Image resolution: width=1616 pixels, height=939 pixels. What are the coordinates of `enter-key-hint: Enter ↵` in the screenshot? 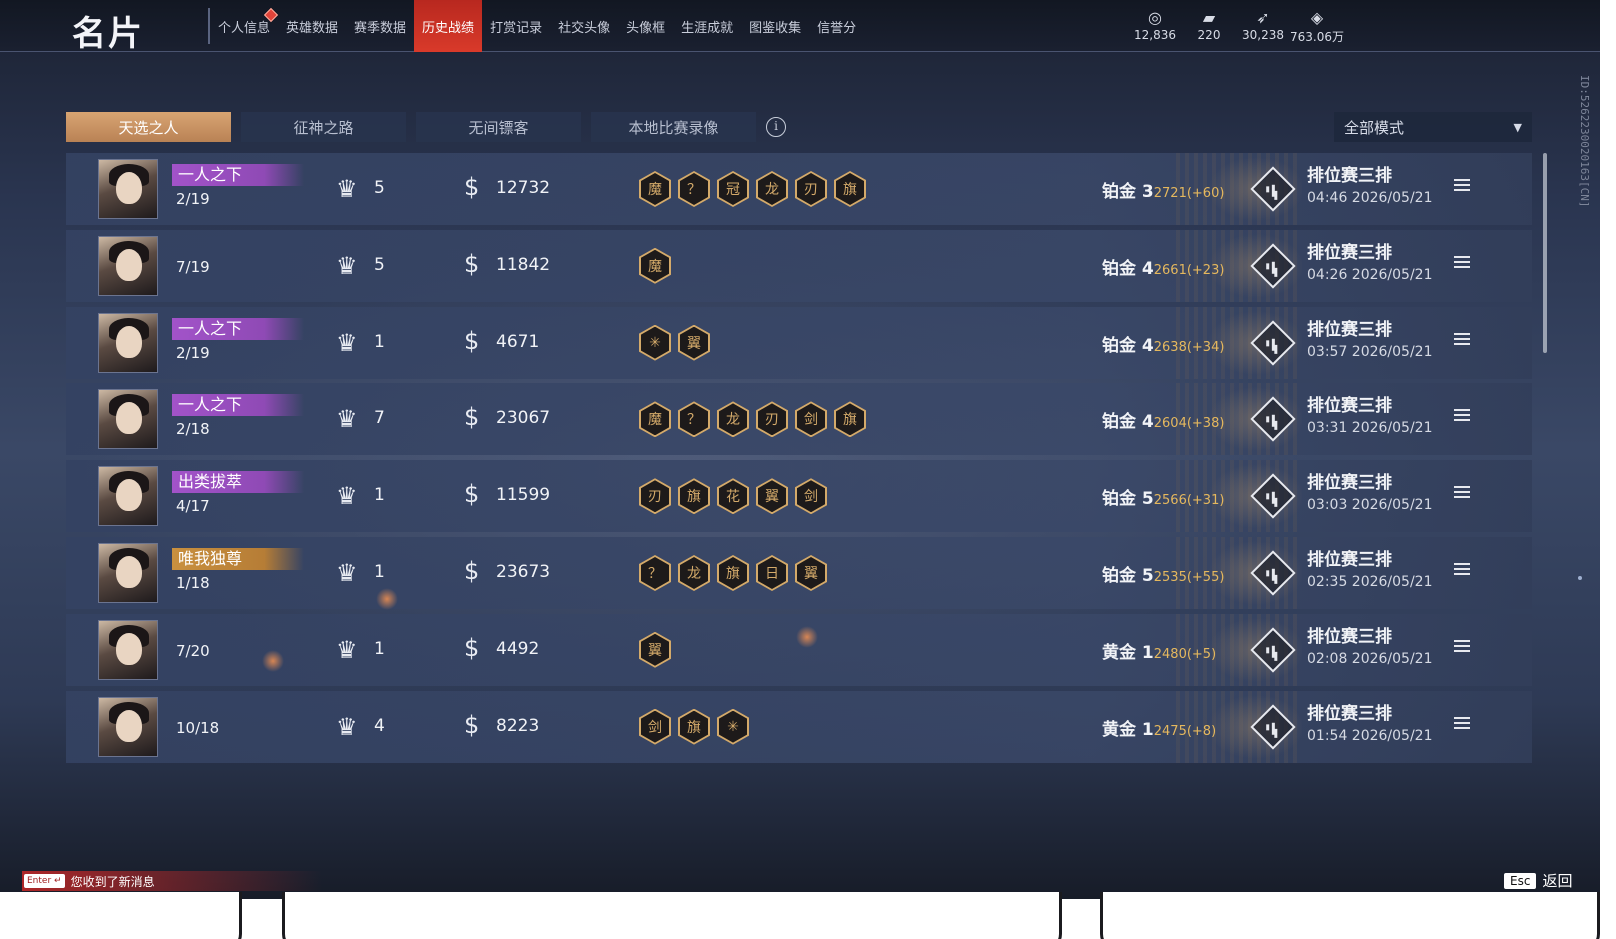 It's located at (44, 881).